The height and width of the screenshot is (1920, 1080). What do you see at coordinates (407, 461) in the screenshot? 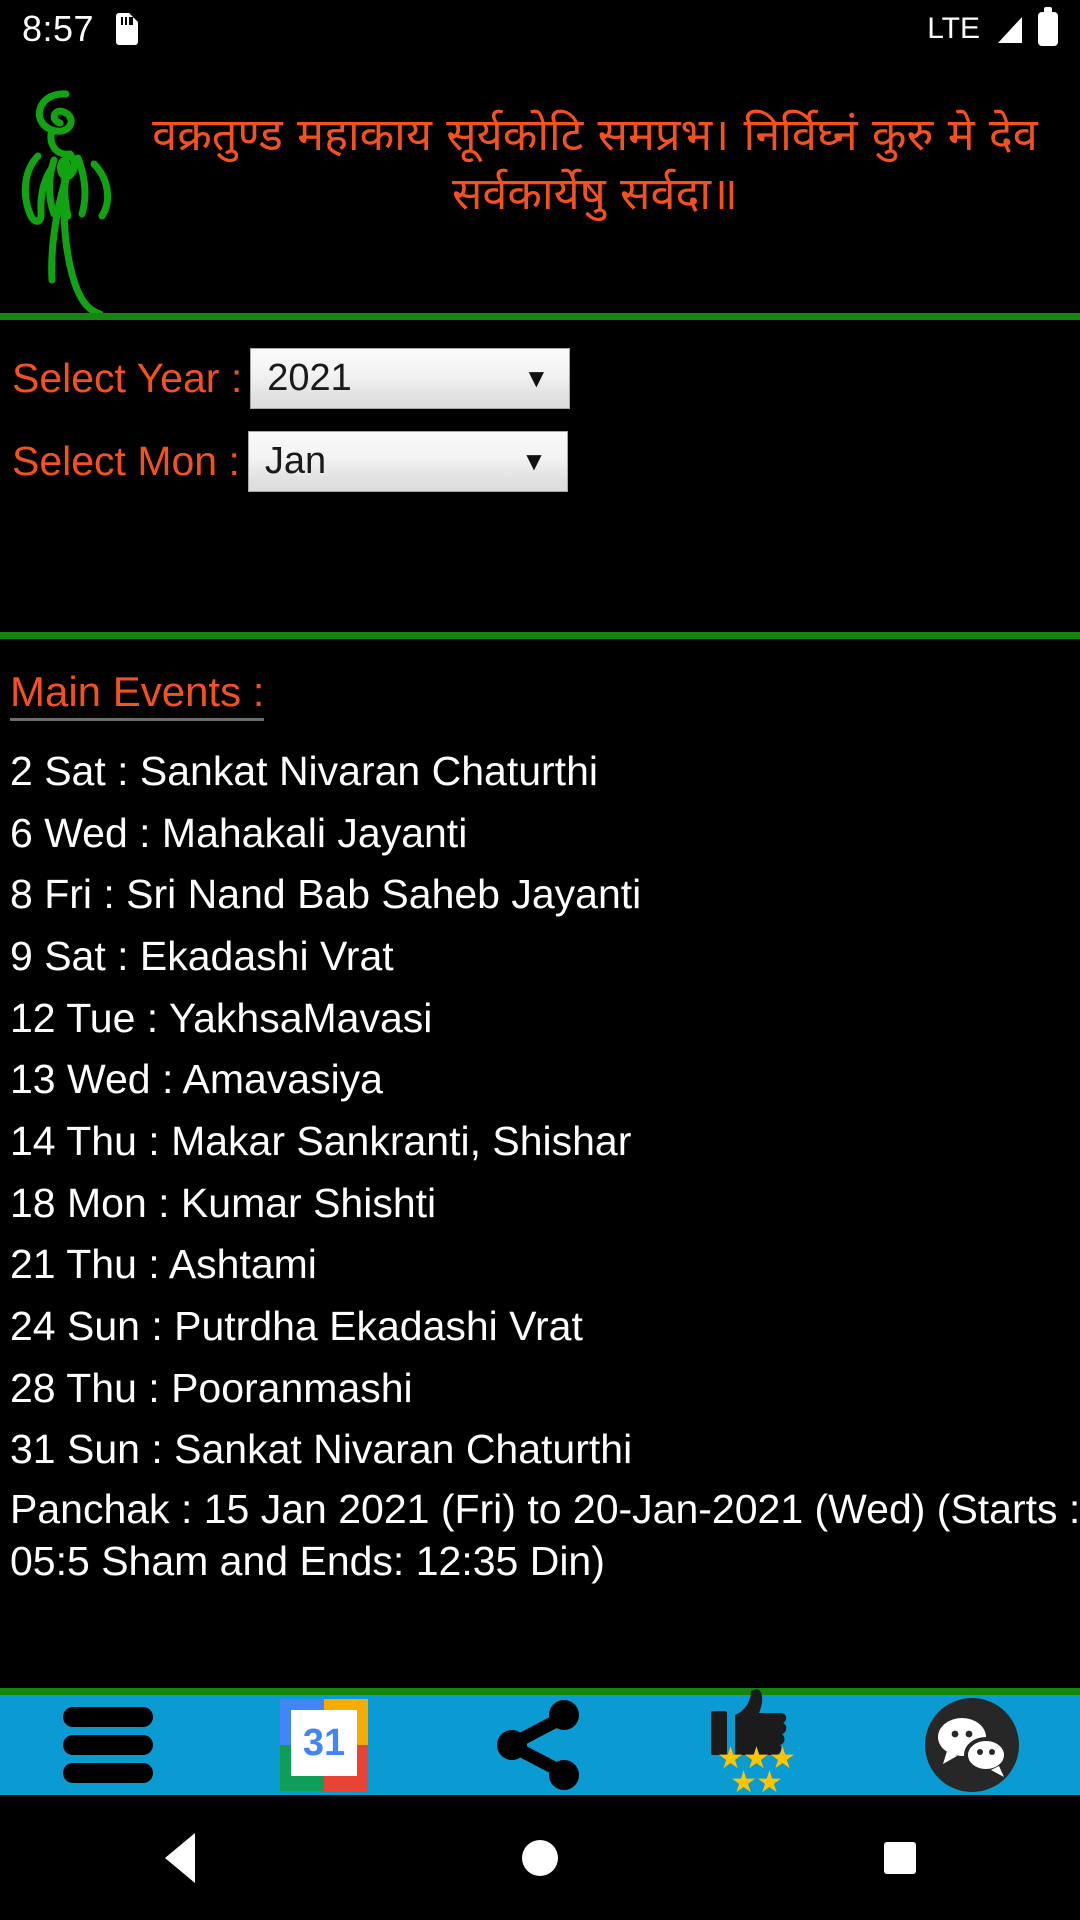
I see `month-select: Jan ▼` at bounding box center [407, 461].